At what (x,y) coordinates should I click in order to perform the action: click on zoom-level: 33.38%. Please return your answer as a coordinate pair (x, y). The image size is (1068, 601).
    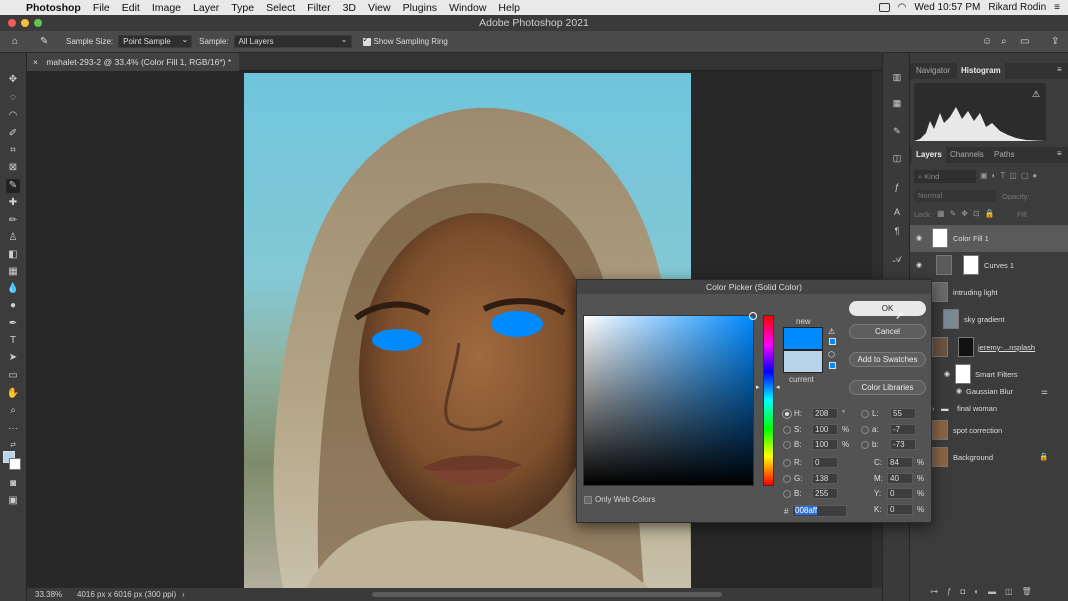
    Looking at the image, I should click on (48, 594).